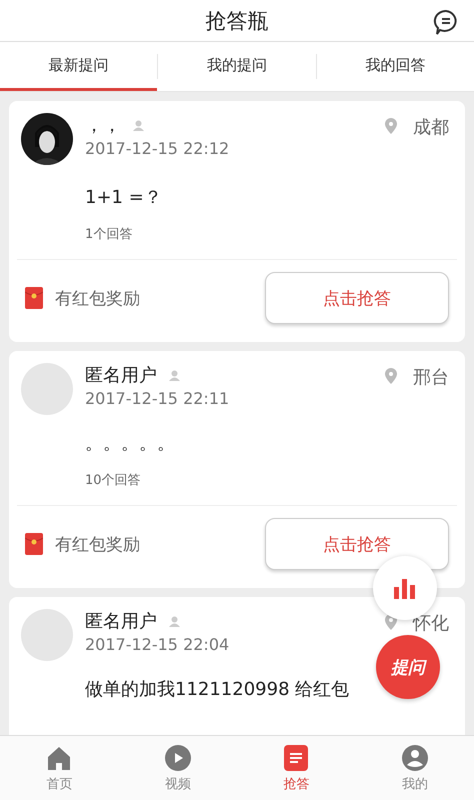 This screenshot has width=474, height=800. I want to click on user-name: ，，, so click(103, 125).